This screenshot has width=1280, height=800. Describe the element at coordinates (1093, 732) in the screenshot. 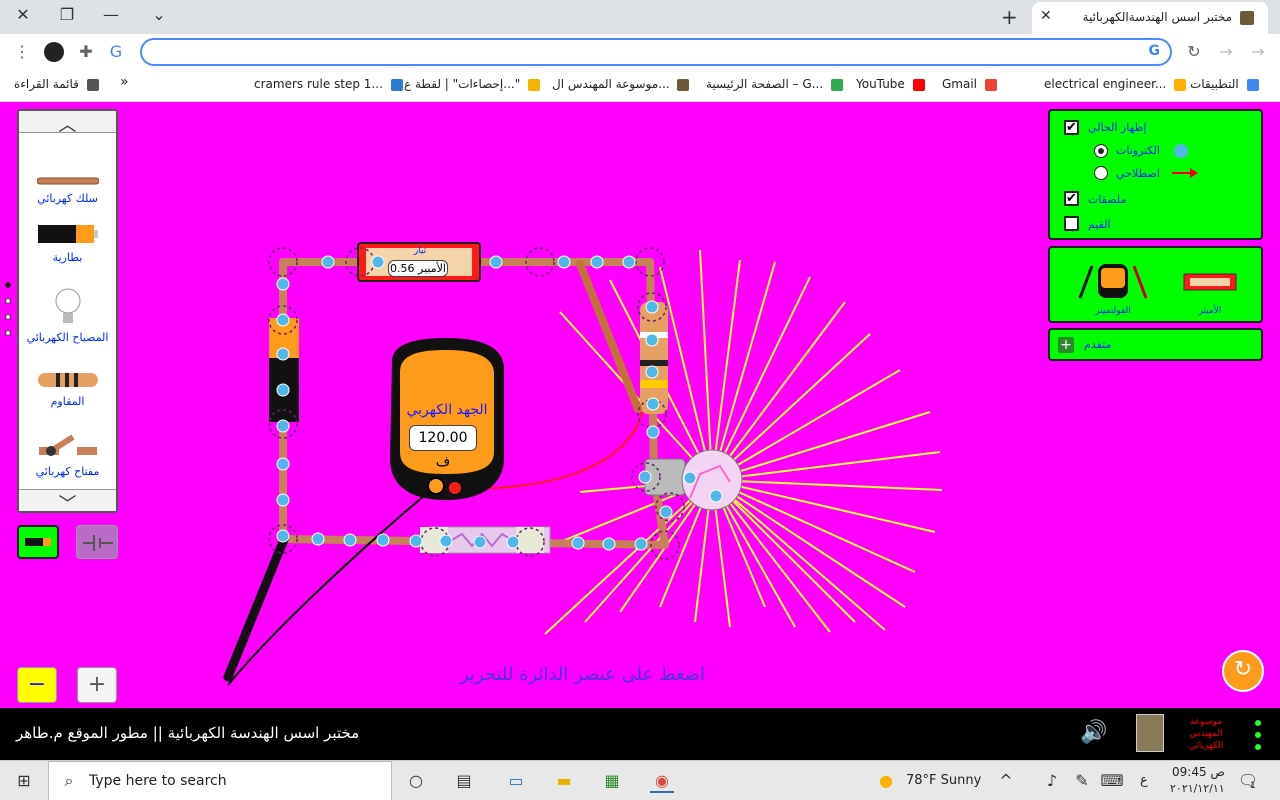

I see `speaker-icon: 🔊` at that location.